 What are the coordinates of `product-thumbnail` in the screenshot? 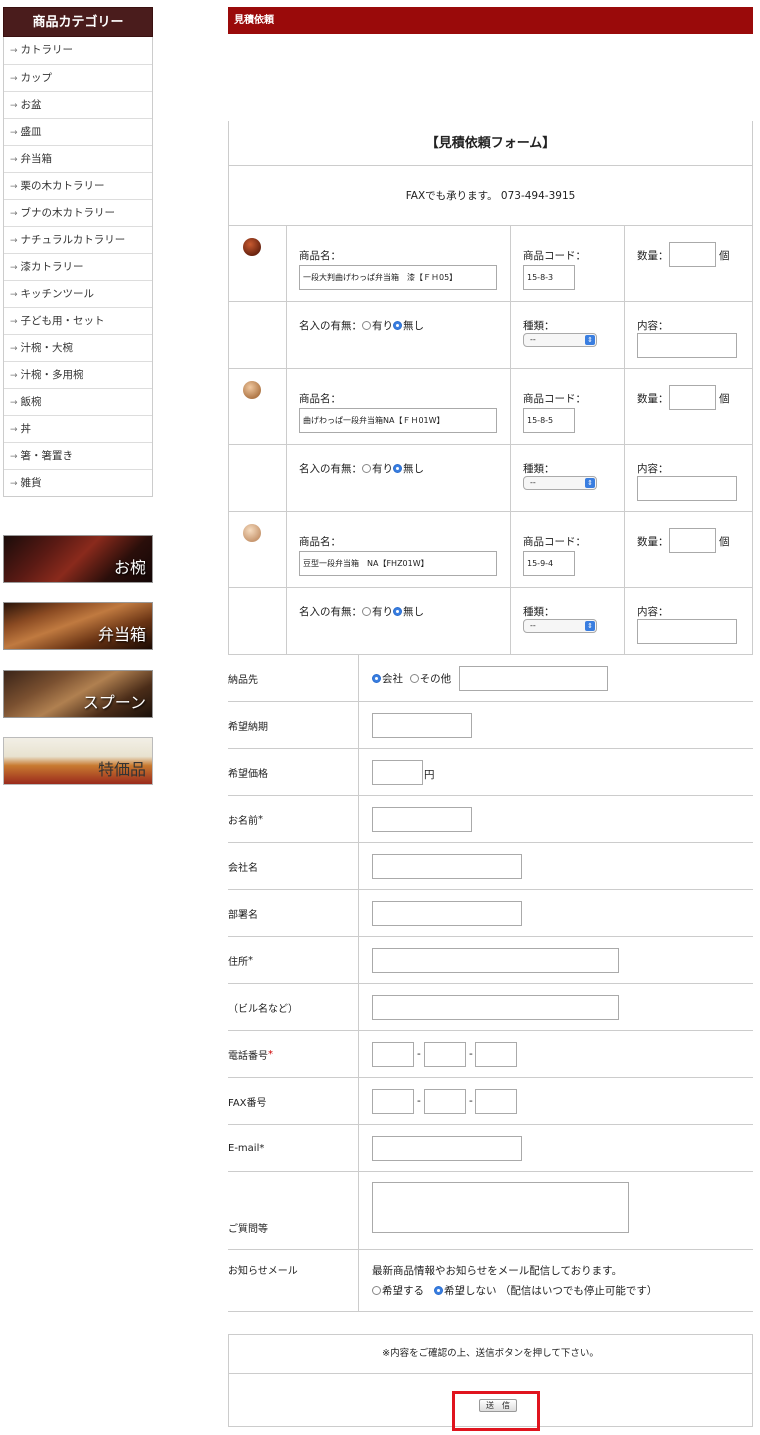 It's located at (252, 533).